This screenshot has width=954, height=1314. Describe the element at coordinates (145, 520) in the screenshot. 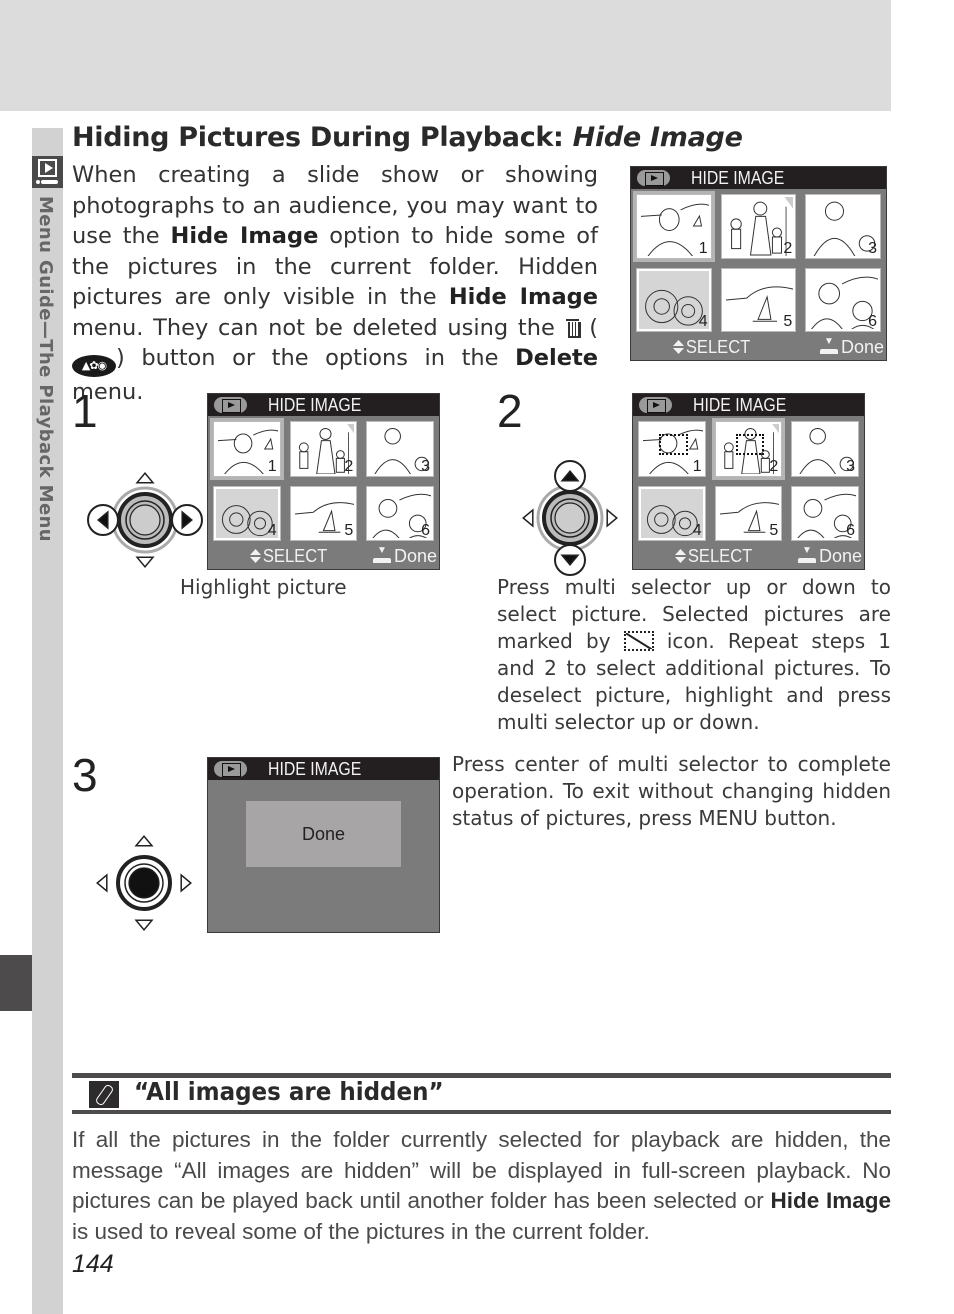

I see `multi-selector-step1` at that location.